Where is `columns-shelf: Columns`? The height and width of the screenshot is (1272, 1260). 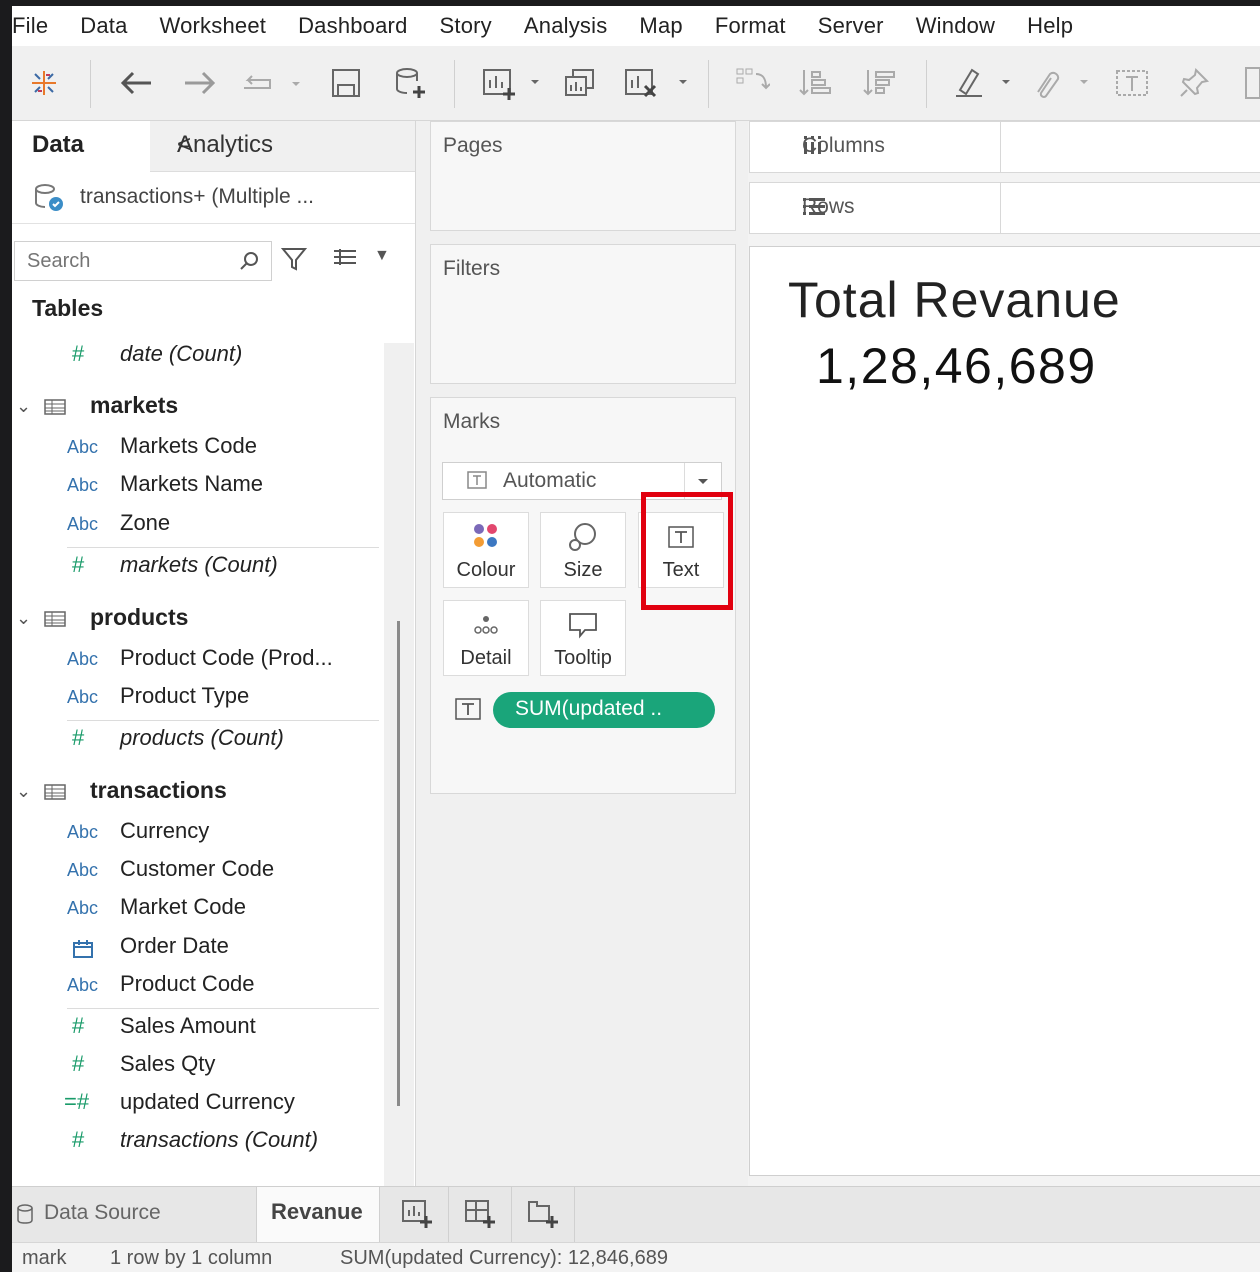 columns-shelf: Columns is located at coordinates (1004, 147).